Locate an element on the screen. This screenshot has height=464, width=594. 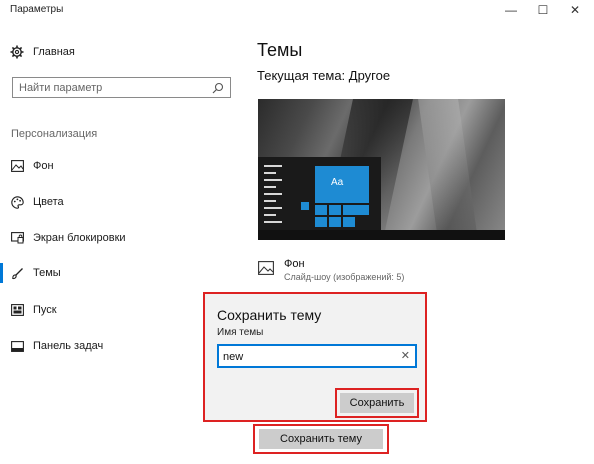
background-subtitle: Слайд-шоу (изображений: 5) is located at coordinates (344, 277).